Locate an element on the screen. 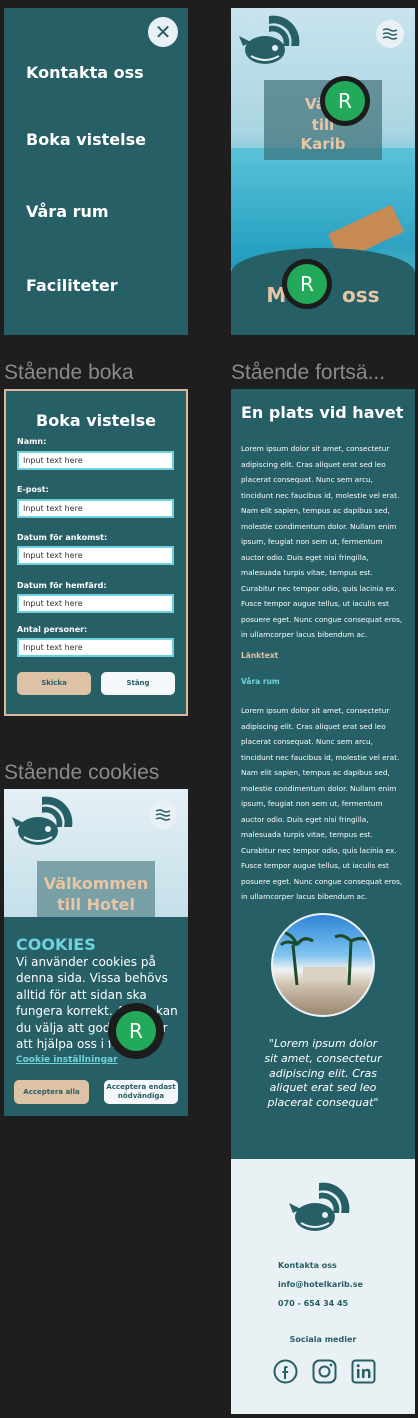 The image size is (418, 1418). menu-item-booking: Boka vistelse is located at coordinates (86, 139).